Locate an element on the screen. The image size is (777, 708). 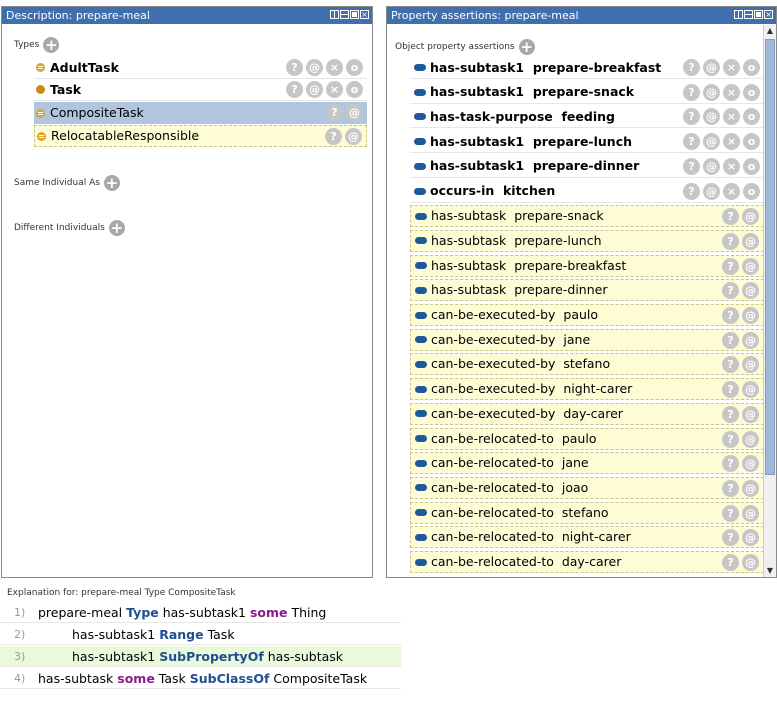
scroll-down-arrow-icon: ▼ is located at coordinates (770, 571).